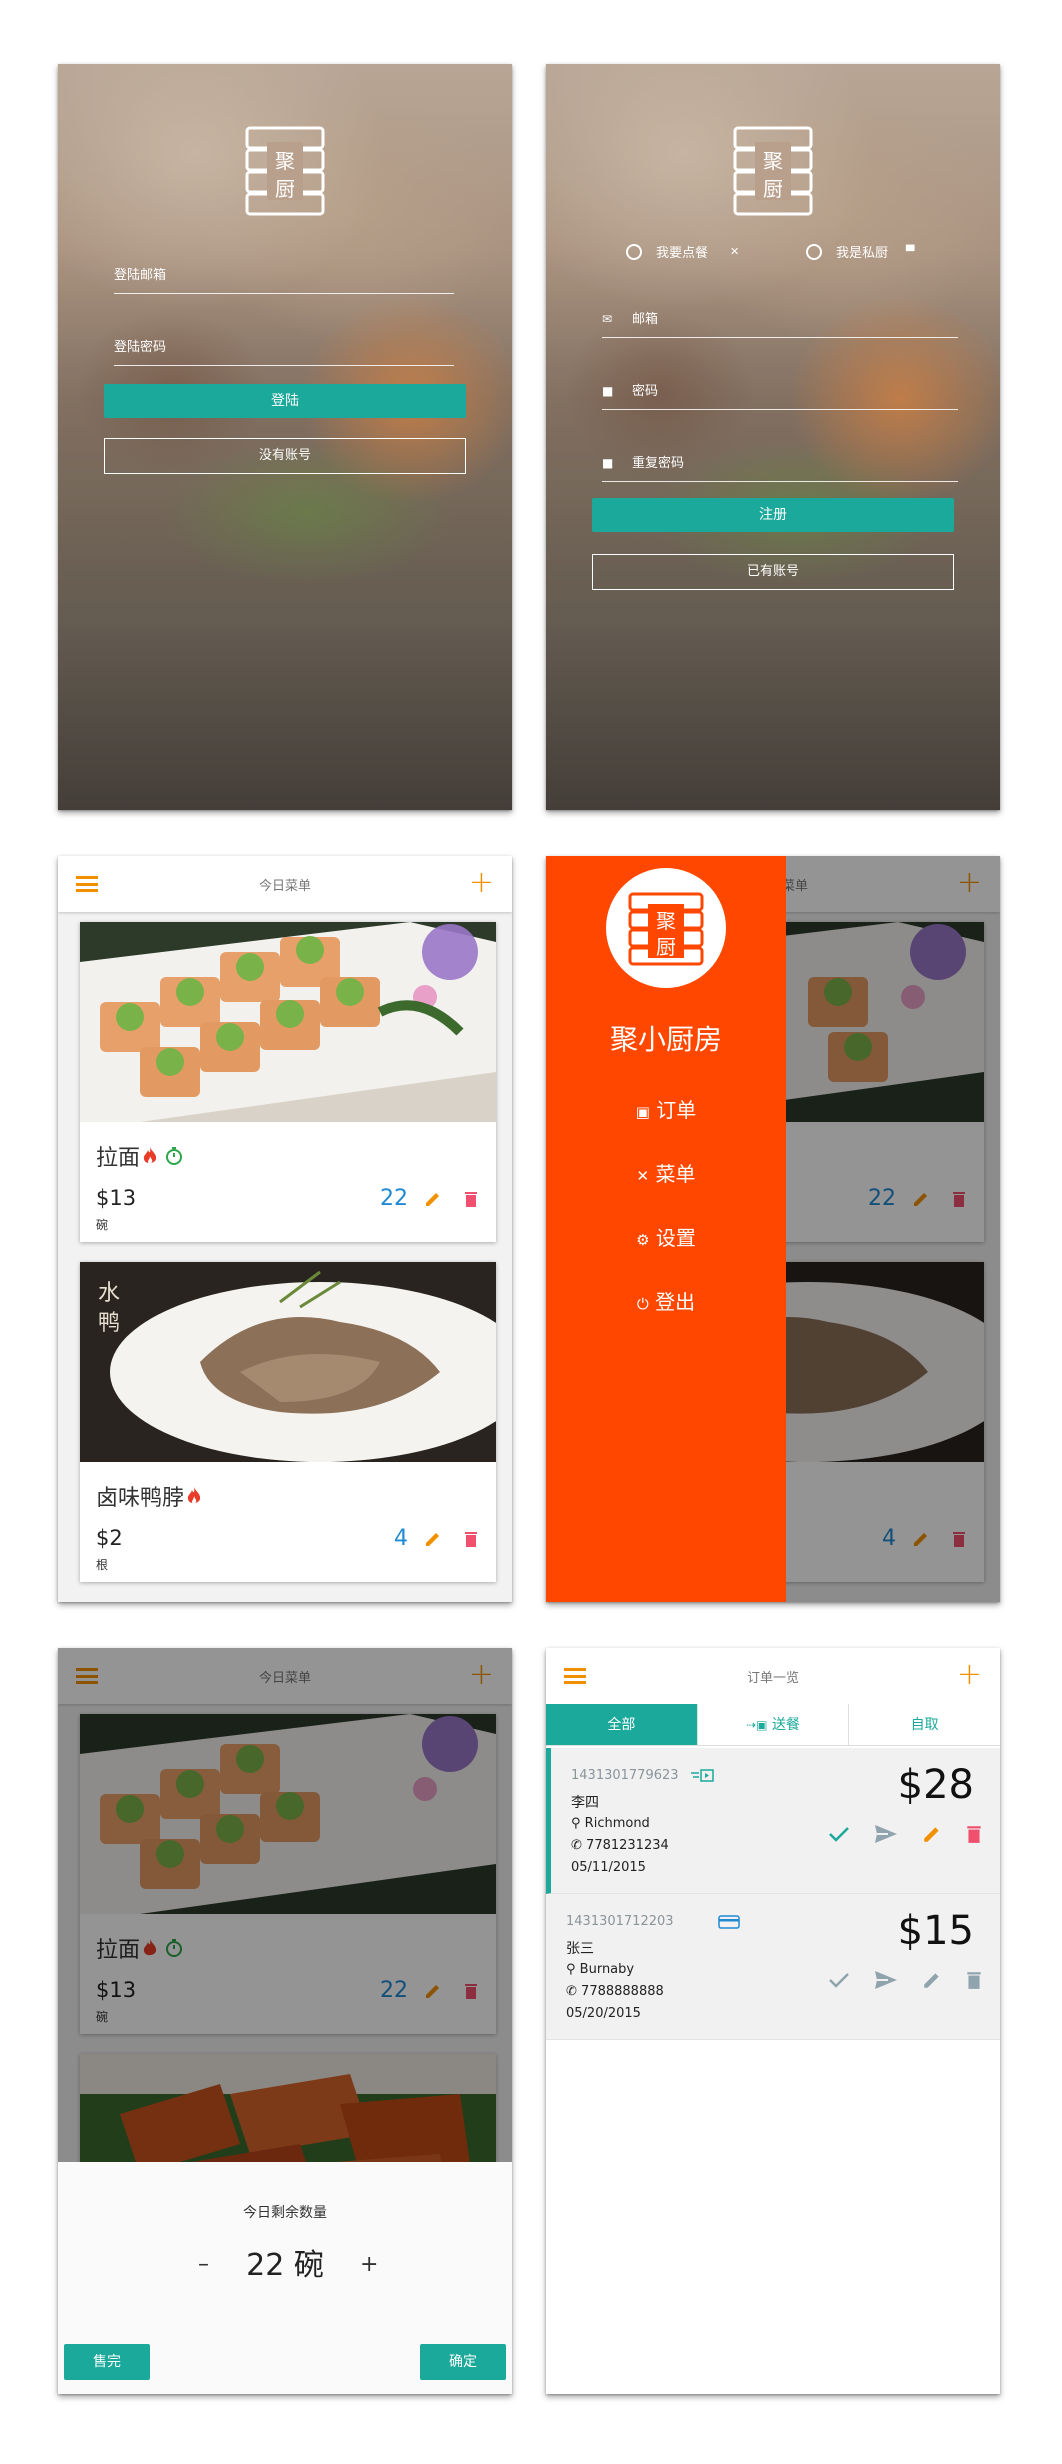  I want to click on drawer-item-settings: ⚙ 设置, so click(666, 1236).